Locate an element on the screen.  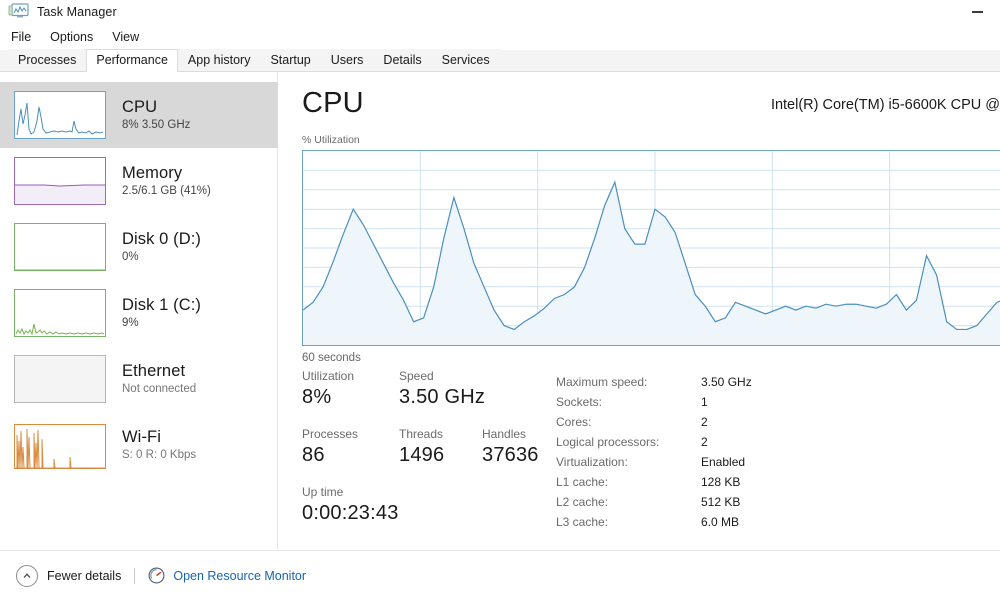
detail-l3-cache-label: L3 cache: is located at coordinates (582, 522).